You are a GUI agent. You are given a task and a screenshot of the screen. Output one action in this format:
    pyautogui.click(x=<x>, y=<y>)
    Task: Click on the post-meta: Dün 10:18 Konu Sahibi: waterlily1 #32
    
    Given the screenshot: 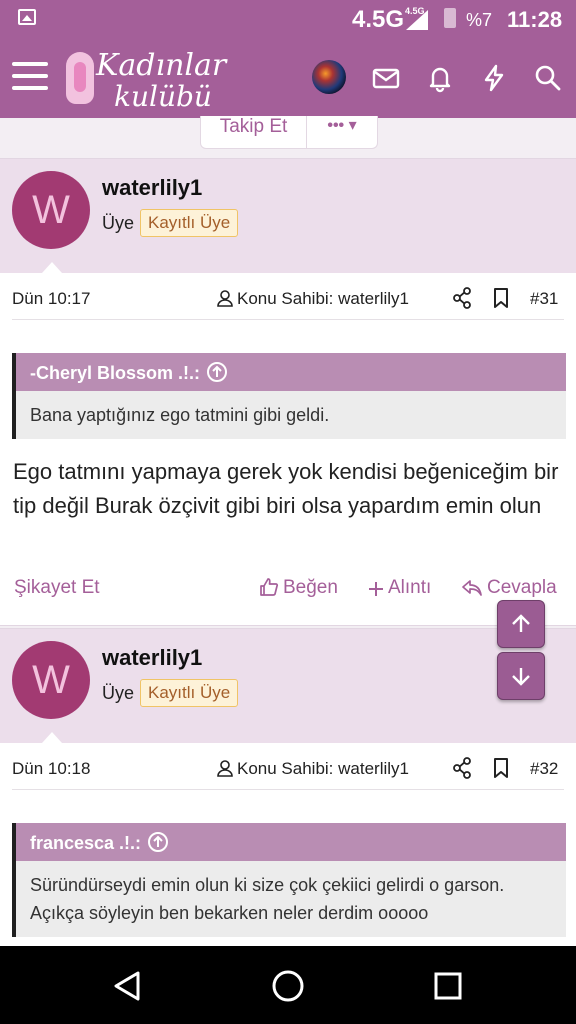 What is the action you would take?
    pyautogui.click(x=288, y=770)
    